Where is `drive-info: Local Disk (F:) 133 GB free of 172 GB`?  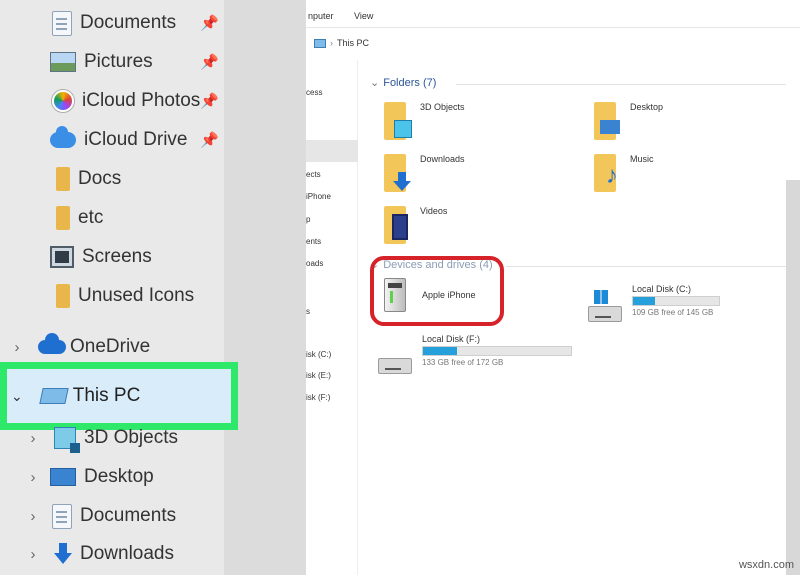
drive-info: Local Disk (F:) 133 GB free of 172 GB is located at coordinates (497, 350).